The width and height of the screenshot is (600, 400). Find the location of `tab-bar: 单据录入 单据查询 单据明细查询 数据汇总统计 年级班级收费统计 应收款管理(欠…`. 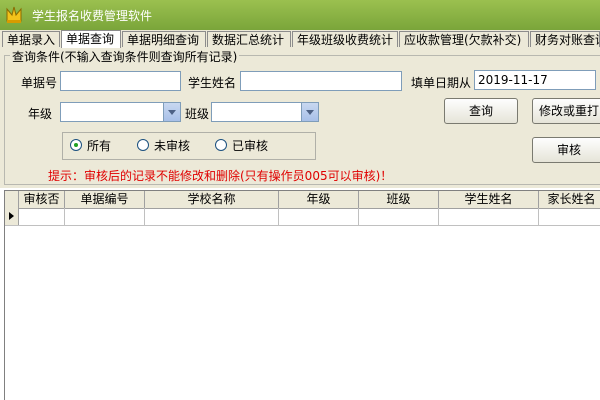

tab-bar: 单据录入 单据查询 单据明细查询 数据汇总统计 年级班级收费统计 应收款管理(欠… is located at coordinates (300, 39).